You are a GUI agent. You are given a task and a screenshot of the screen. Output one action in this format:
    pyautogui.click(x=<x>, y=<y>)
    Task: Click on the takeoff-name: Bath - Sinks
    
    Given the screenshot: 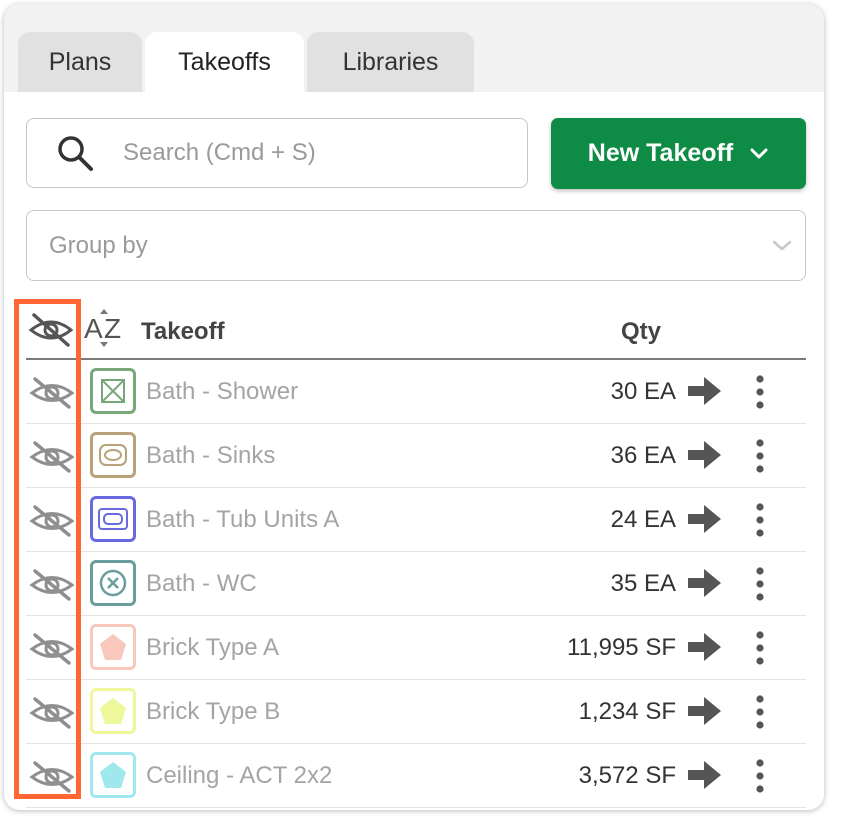 What is the action you would take?
    pyautogui.click(x=211, y=455)
    